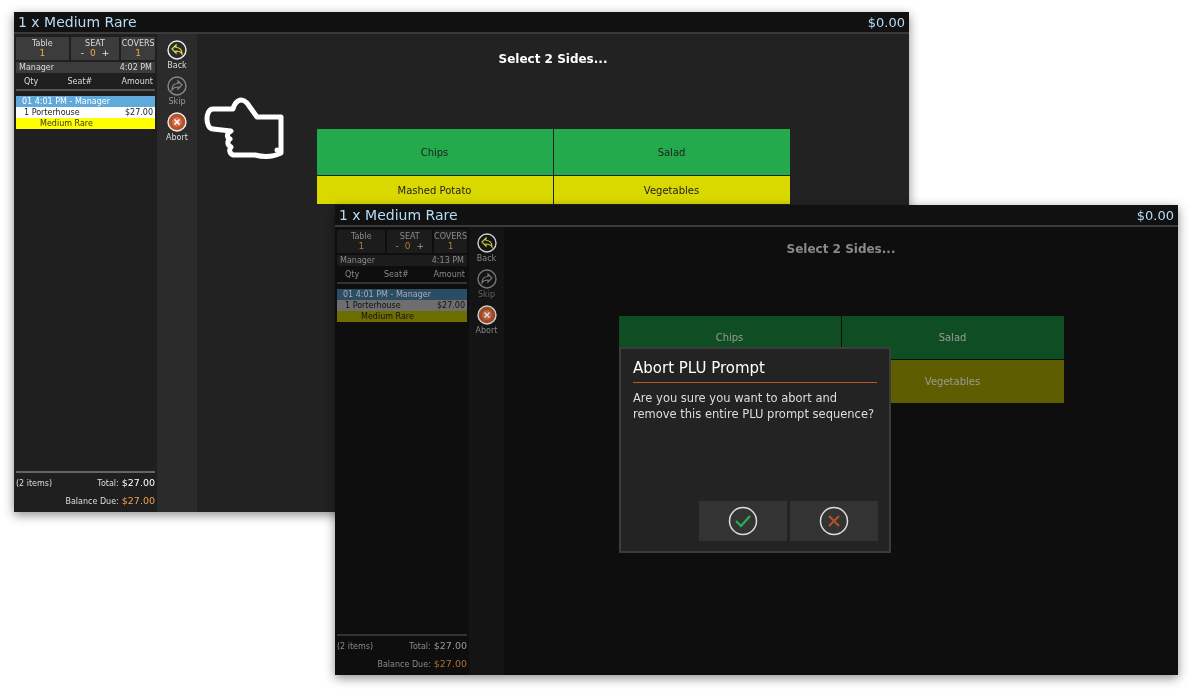  I want to click on option-tile: Mashed Potato, so click(434, 190).